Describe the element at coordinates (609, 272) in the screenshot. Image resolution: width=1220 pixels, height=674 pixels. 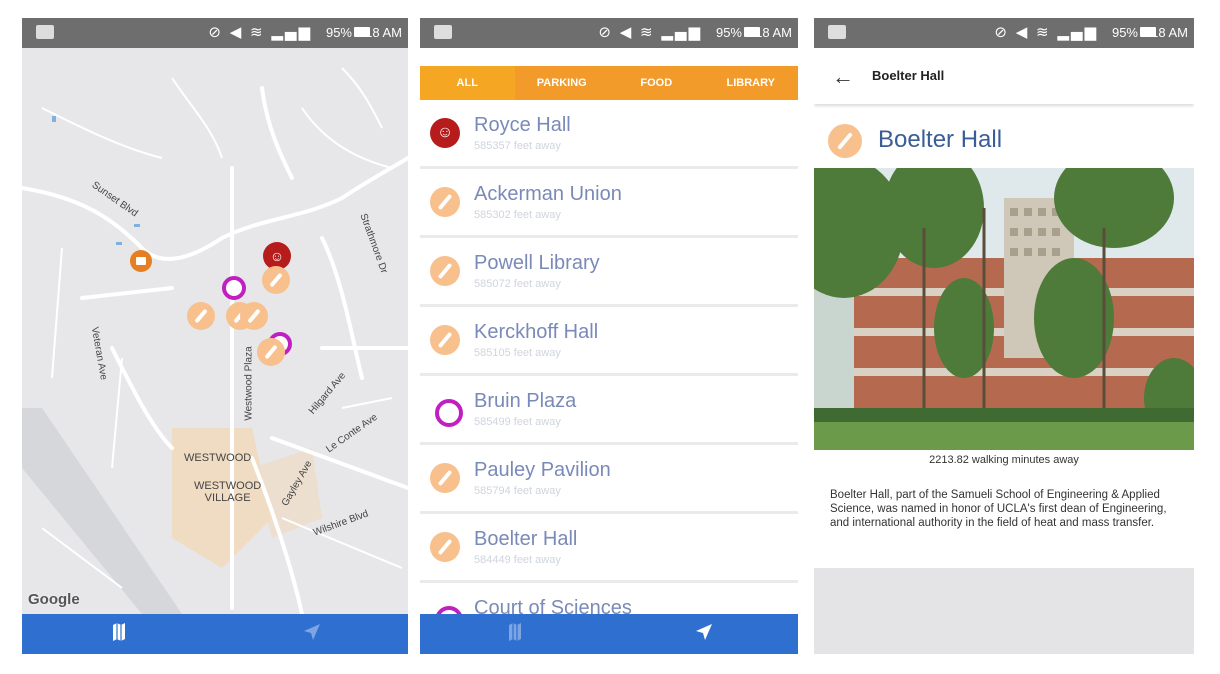
I see `list-item: Powell Library 585072 feet away` at that location.